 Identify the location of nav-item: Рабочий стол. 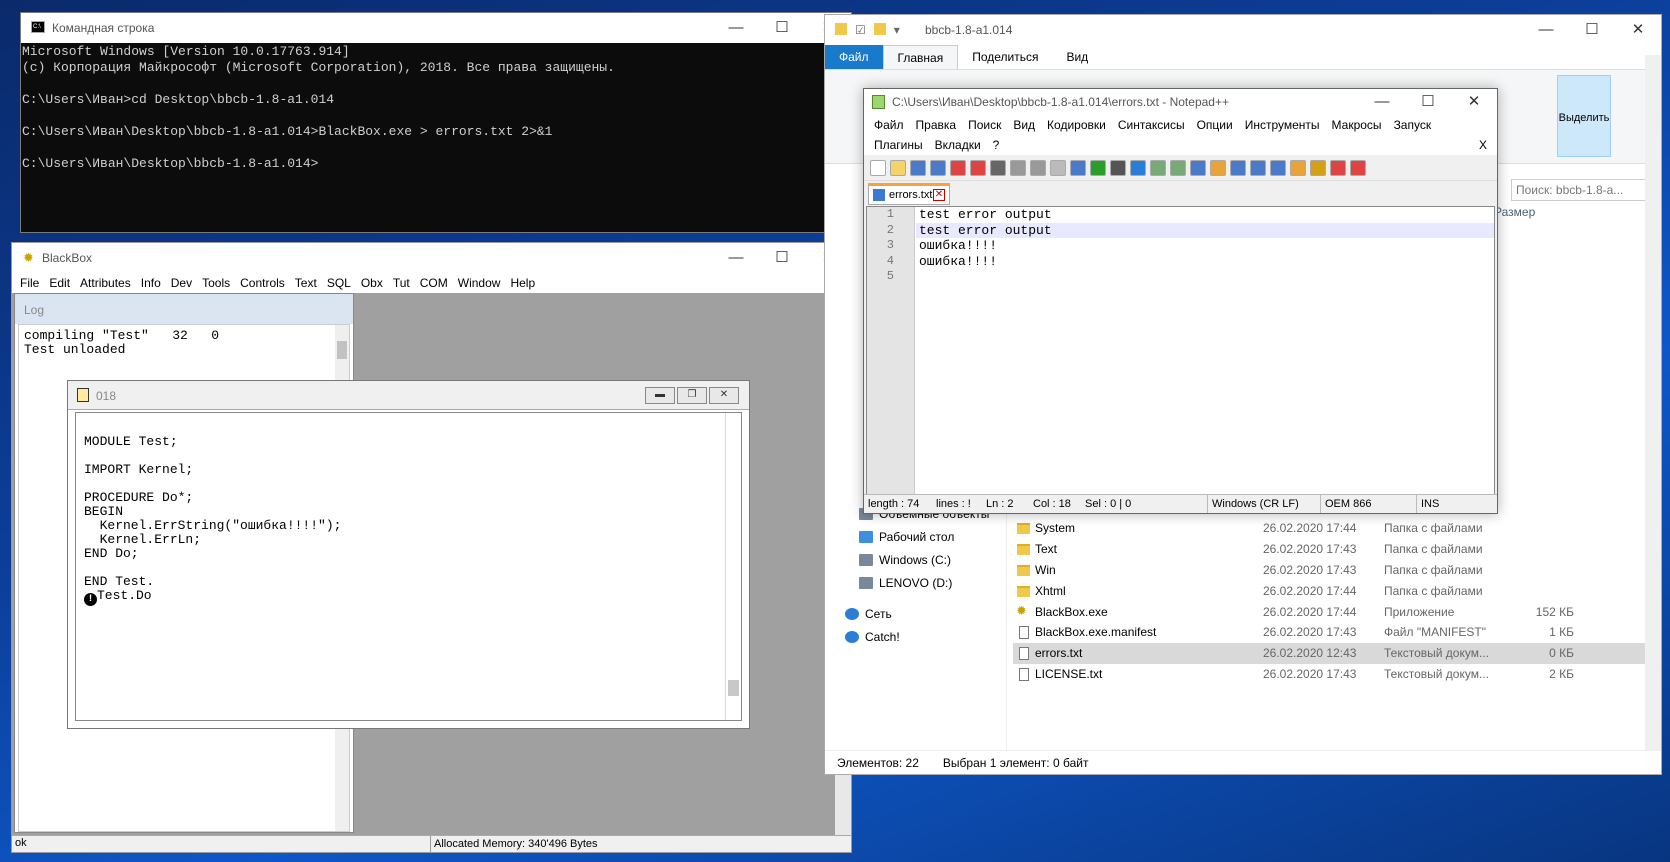
(930, 537).